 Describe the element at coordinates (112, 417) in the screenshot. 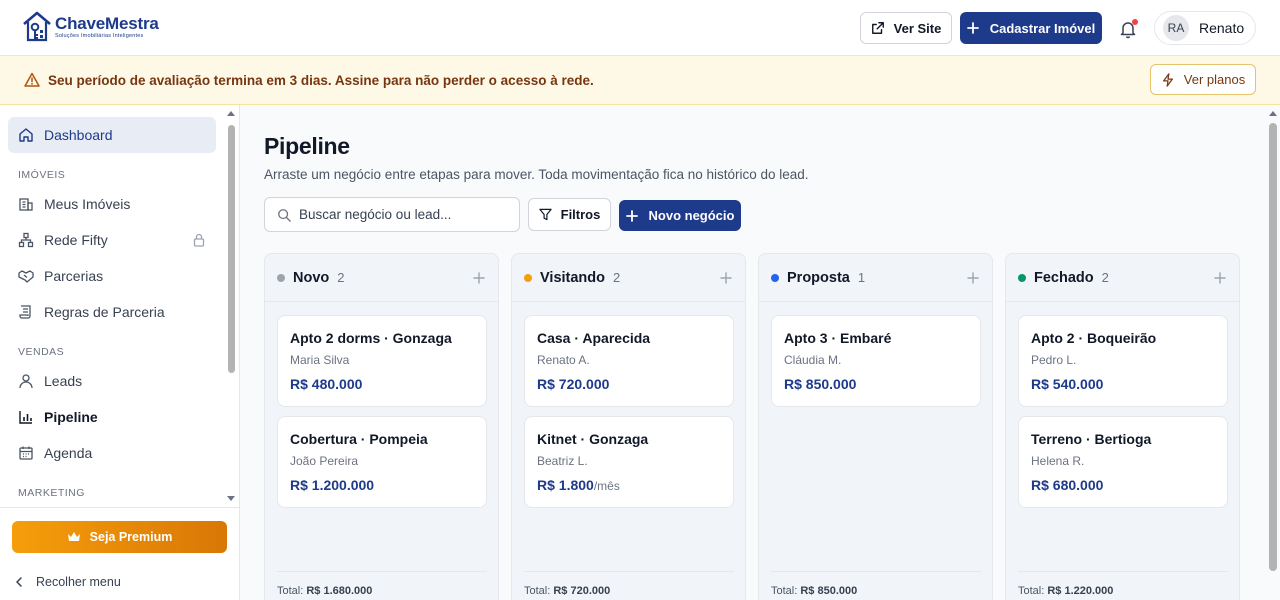

I see `sidebar-item-pipeline: Pipeline` at that location.